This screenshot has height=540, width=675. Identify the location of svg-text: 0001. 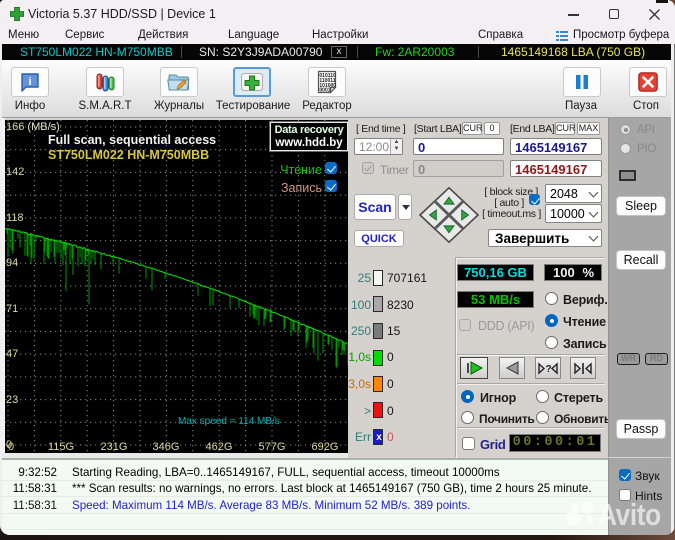
(324, 91).